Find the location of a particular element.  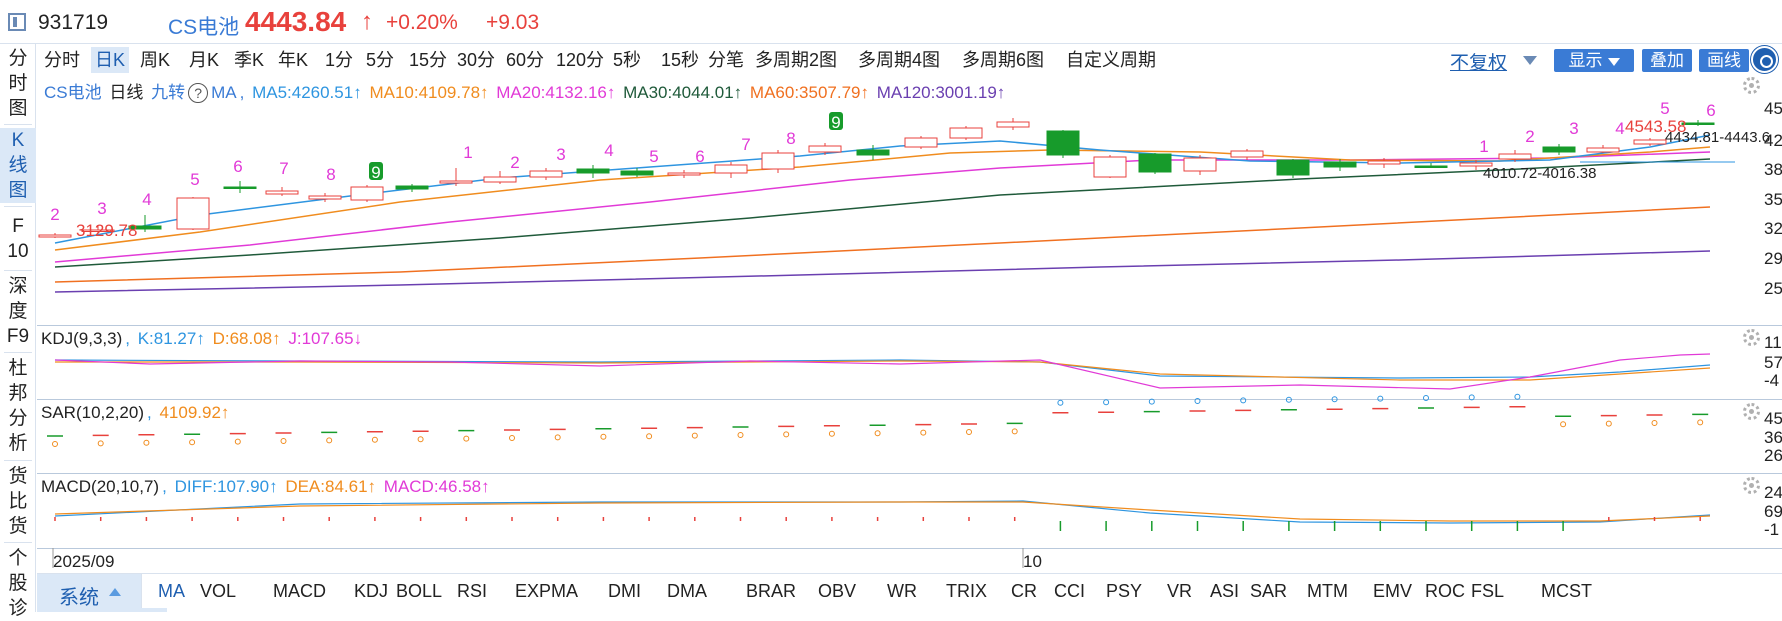

indicator-tab-macd: MACD is located at coordinates (299, 591).